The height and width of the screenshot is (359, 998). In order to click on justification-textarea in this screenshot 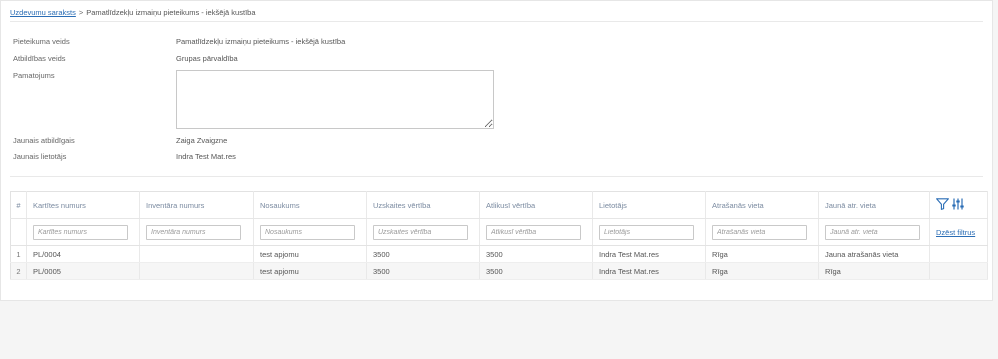, I will do `click(335, 99)`.